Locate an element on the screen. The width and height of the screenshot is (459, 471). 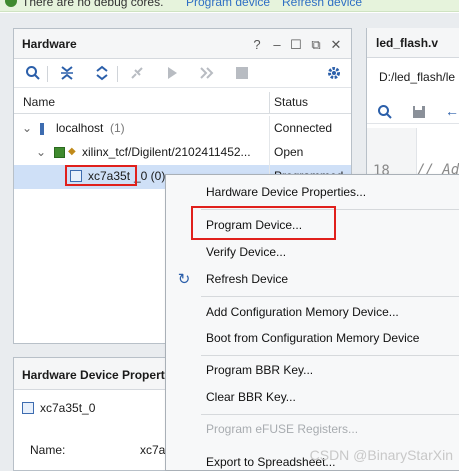
hardware-panel-title: Hardware is located at coordinates (49, 44).